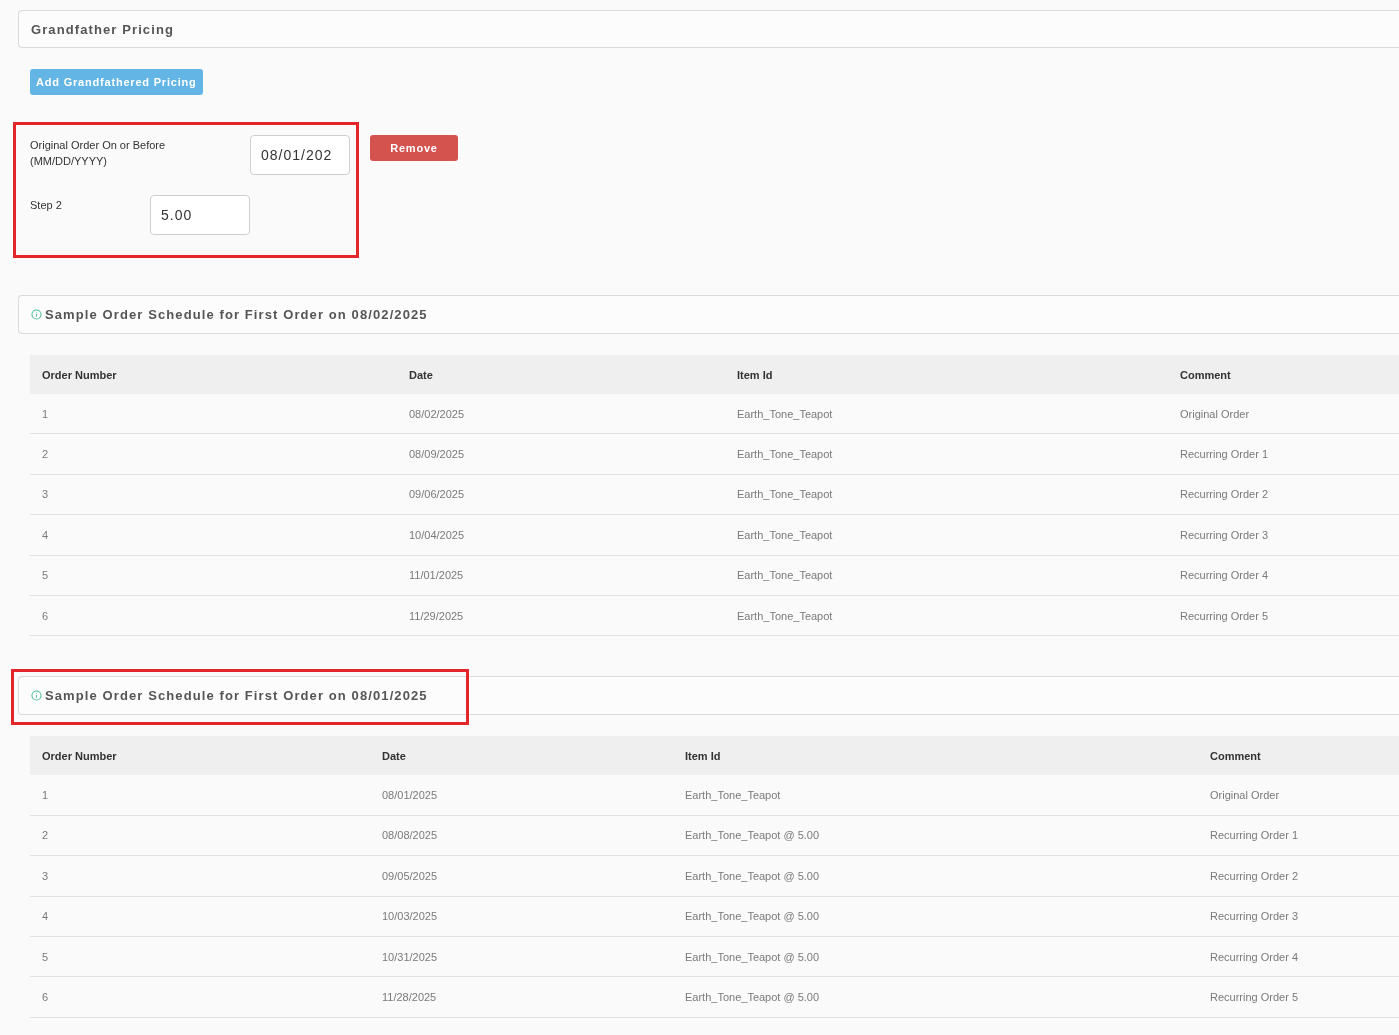  I want to click on table-cell: 09/06/2025, so click(561, 494).